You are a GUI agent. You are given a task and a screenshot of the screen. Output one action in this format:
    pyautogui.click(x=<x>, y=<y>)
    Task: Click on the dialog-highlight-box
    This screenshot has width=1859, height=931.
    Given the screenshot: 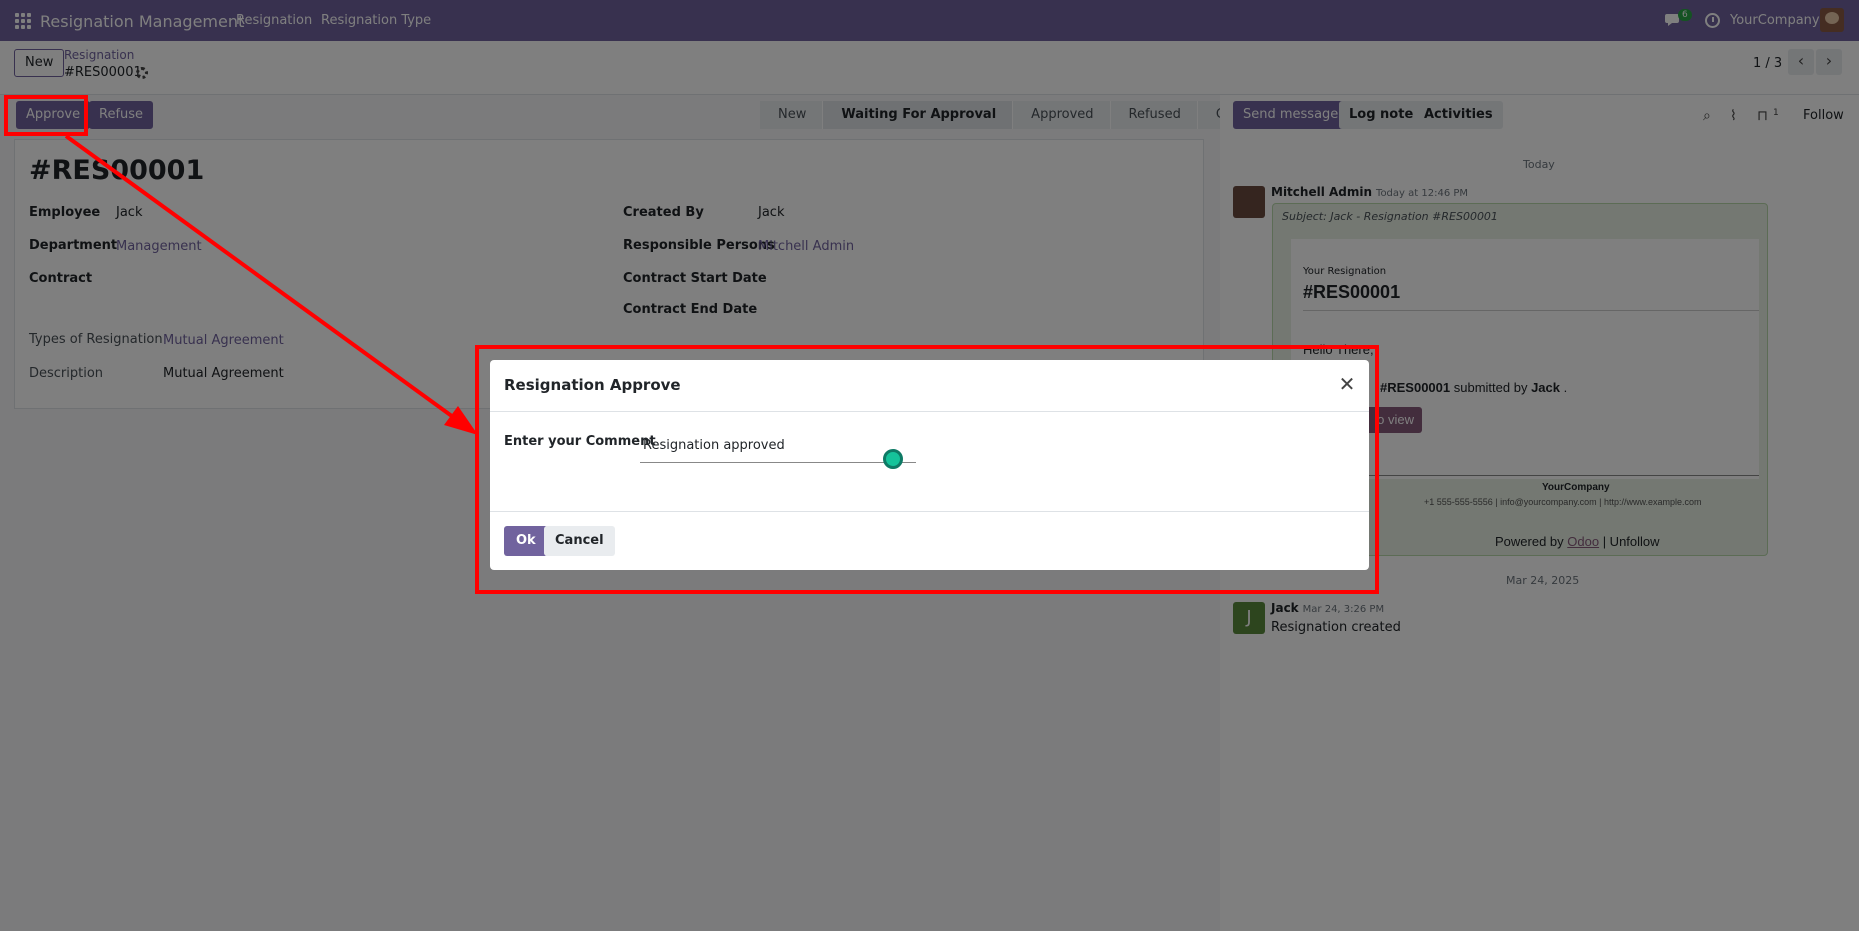 What is the action you would take?
    pyautogui.click(x=927, y=469)
    